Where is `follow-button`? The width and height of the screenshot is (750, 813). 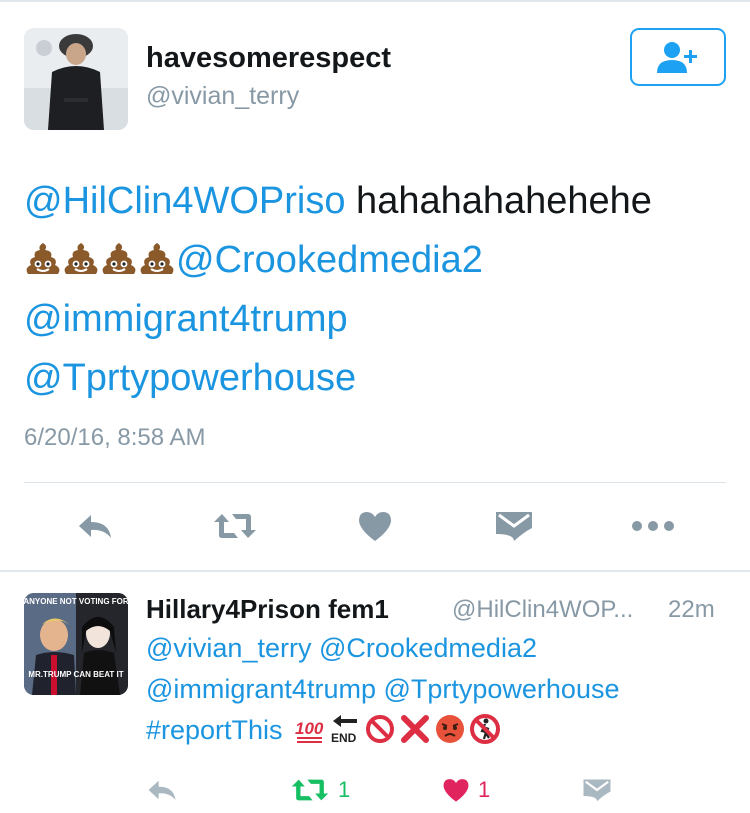 follow-button is located at coordinates (678, 57).